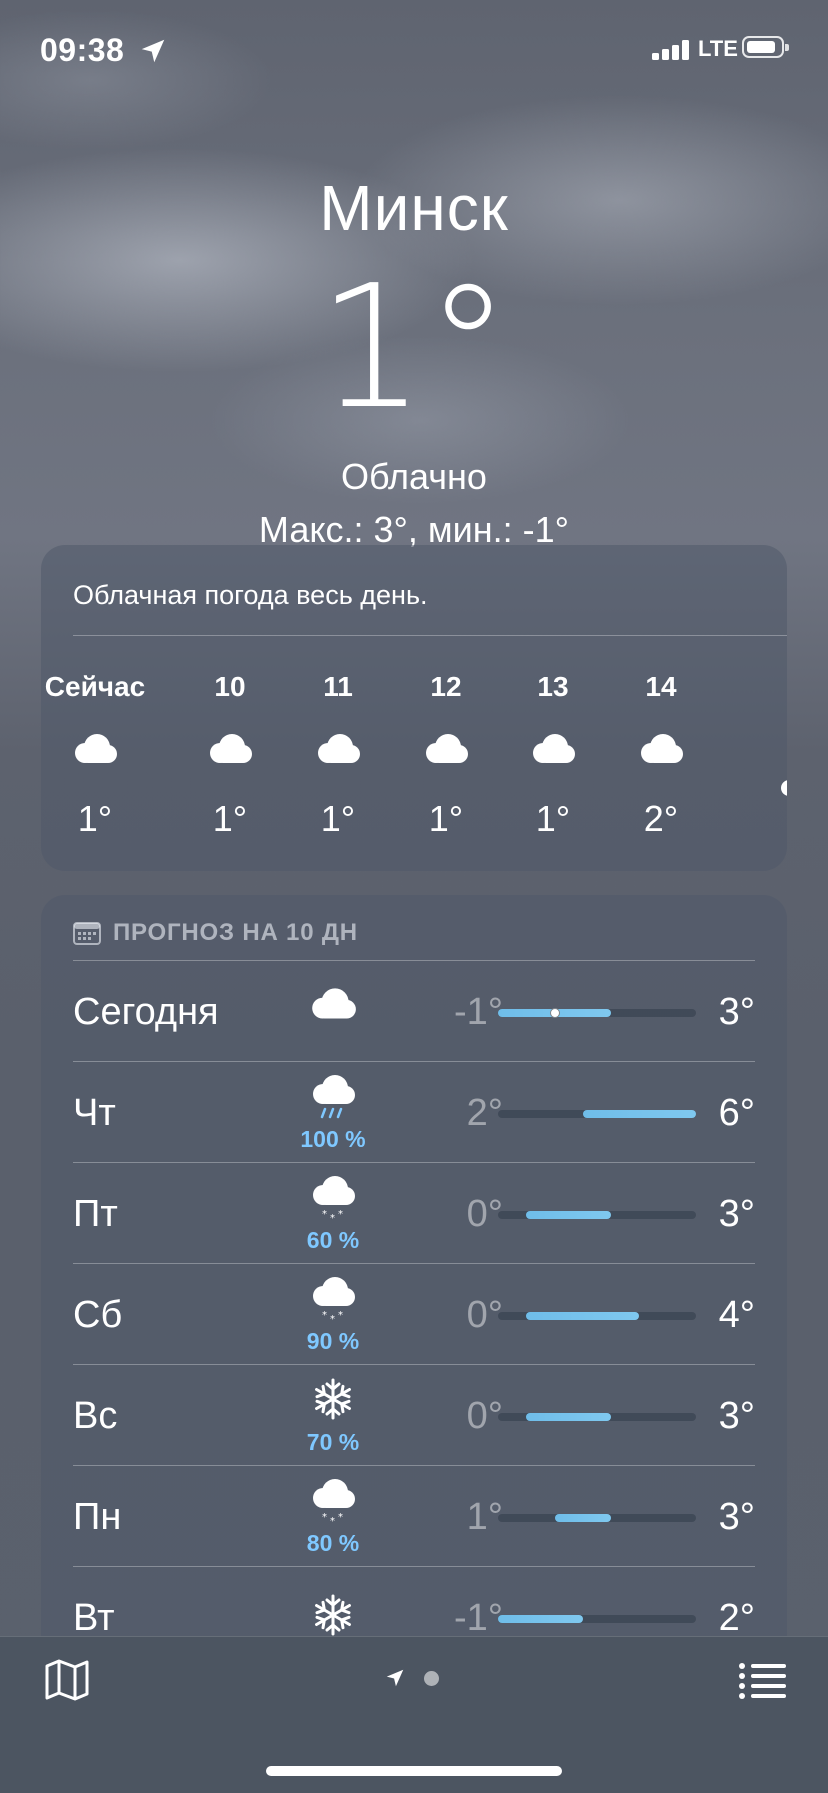  Describe the element at coordinates (414, 1112) in the screenshot. I see `daily-row: Чт 100 % 2° 6°` at that location.